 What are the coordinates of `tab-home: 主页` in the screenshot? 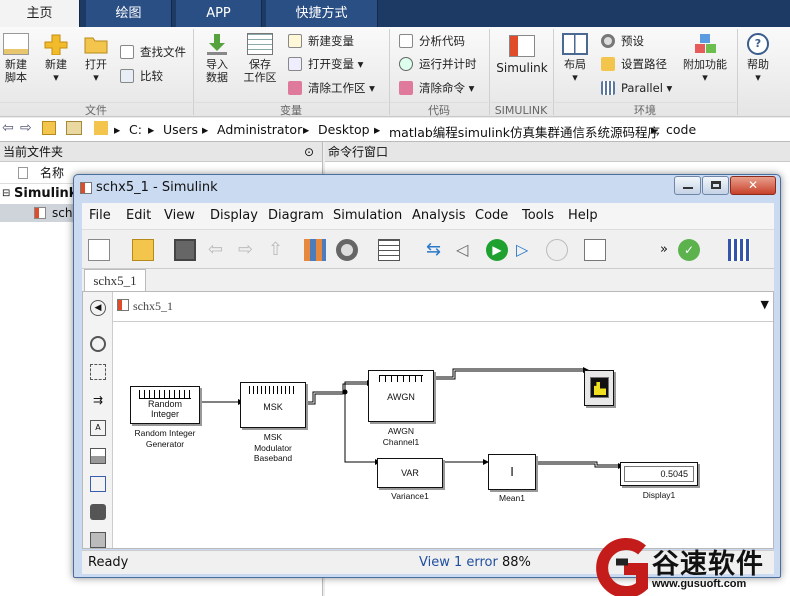 It's located at (40, 13).